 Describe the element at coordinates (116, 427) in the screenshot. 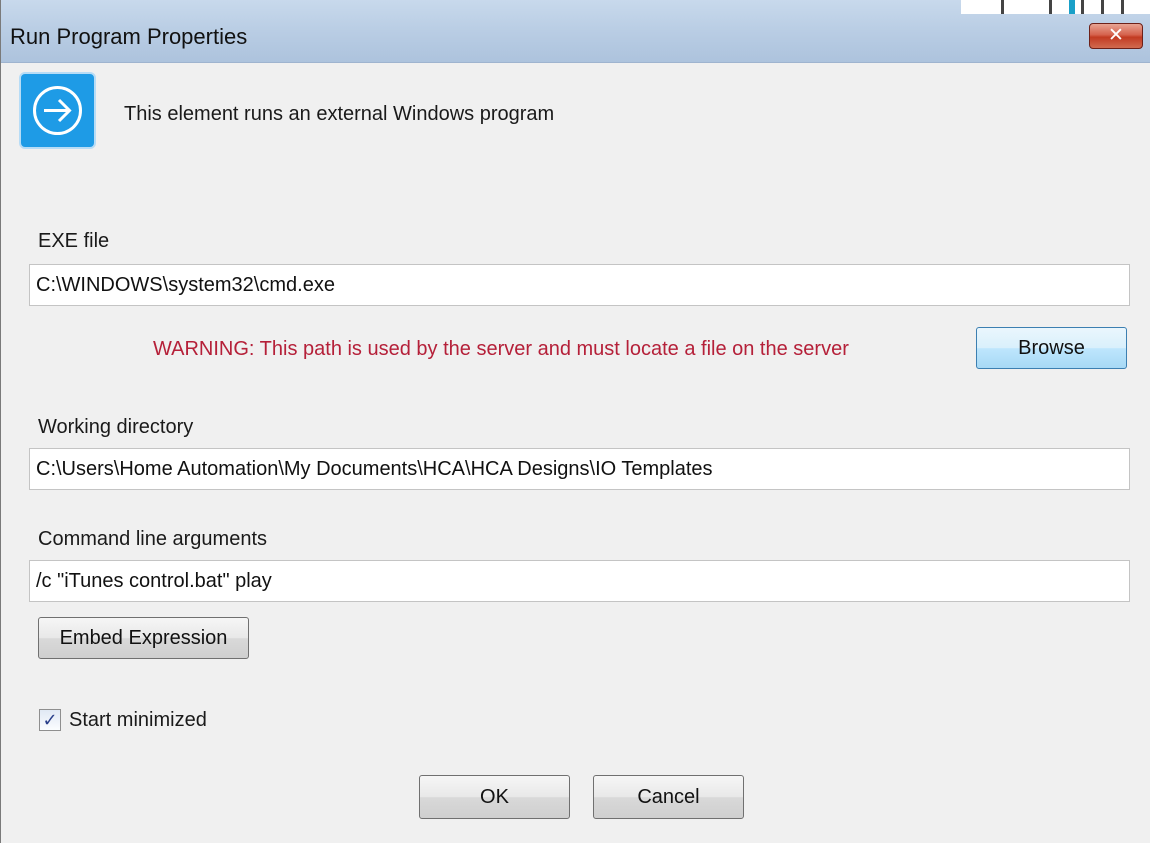

I see `working-directory-label: Working directory` at that location.